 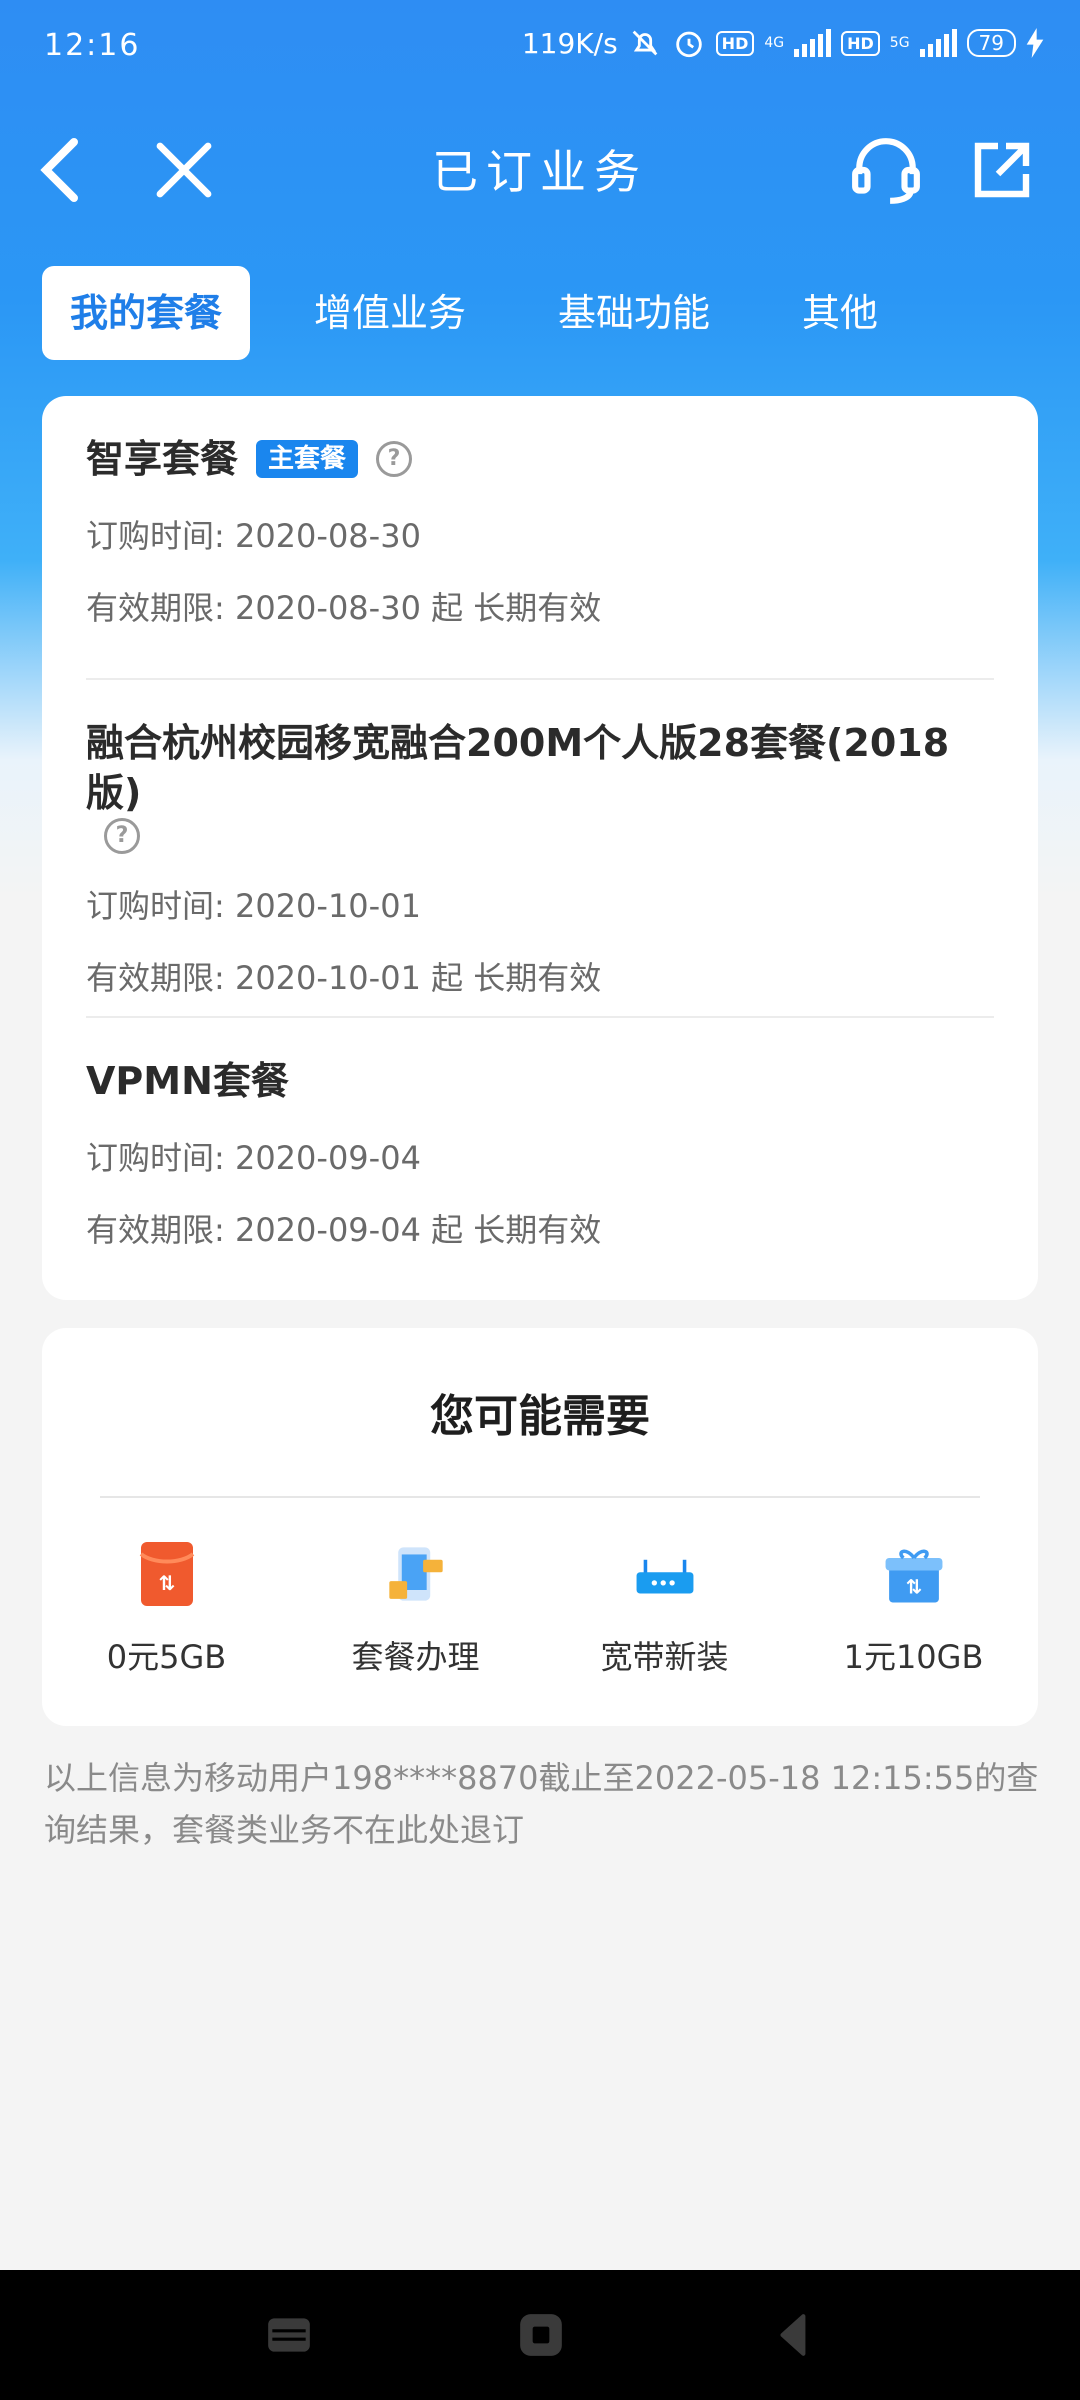 I want to click on recommend-title: 您可能需要, so click(x=540, y=1416).